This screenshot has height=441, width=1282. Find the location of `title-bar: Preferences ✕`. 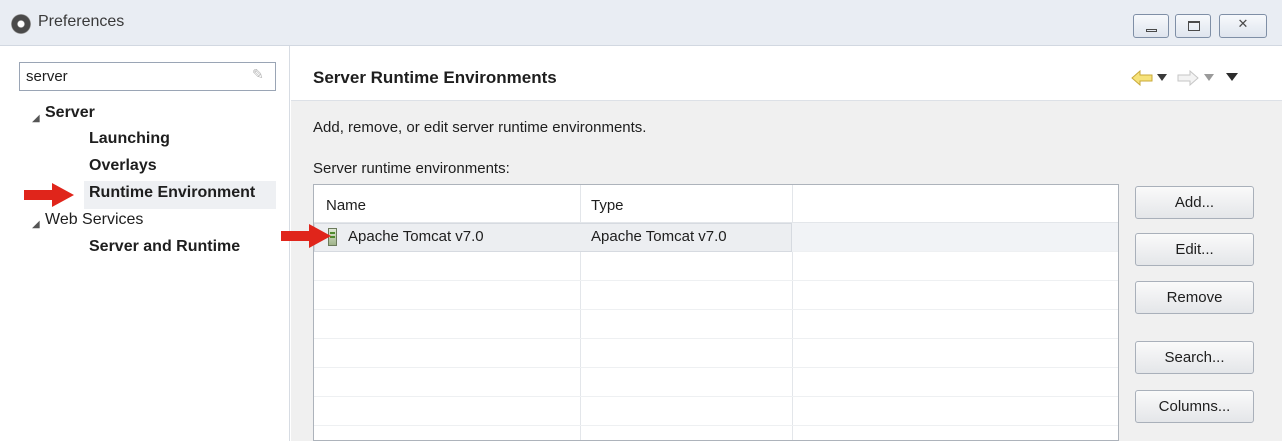

title-bar: Preferences ✕ is located at coordinates (641, 23).